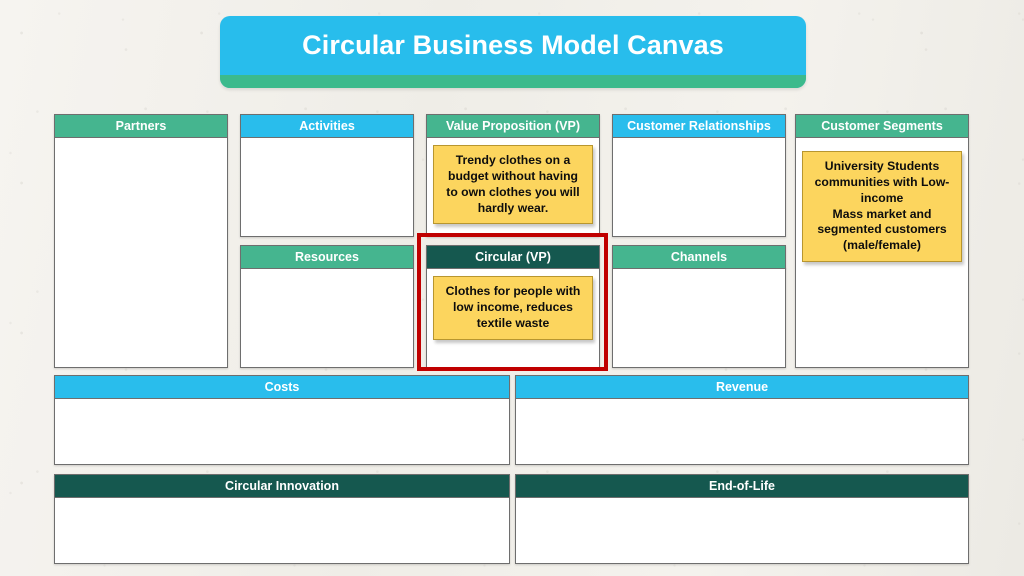 The width and height of the screenshot is (1024, 576). Describe the element at coordinates (513, 81) in the screenshot. I see `title-accent-strip` at that location.